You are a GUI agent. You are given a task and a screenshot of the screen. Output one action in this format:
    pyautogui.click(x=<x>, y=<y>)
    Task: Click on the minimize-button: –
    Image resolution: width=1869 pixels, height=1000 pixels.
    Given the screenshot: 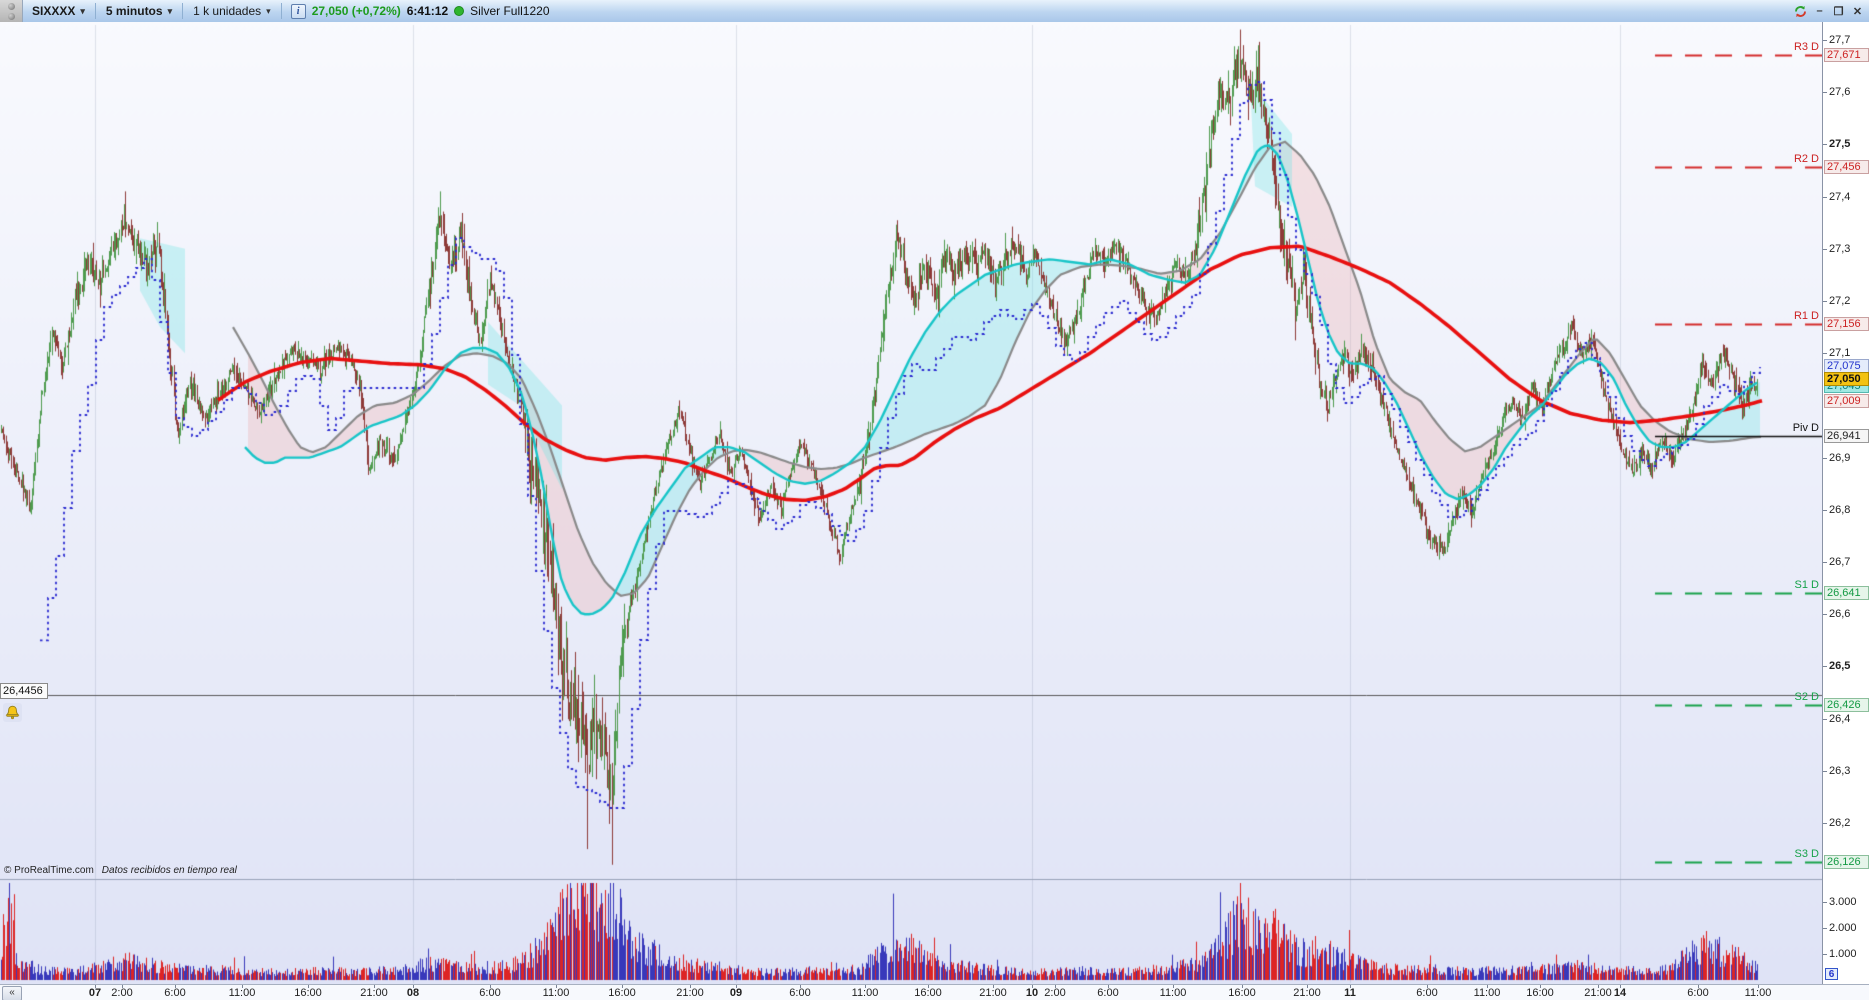 What is the action you would take?
    pyautogui.click(x=1819, y=11)
    